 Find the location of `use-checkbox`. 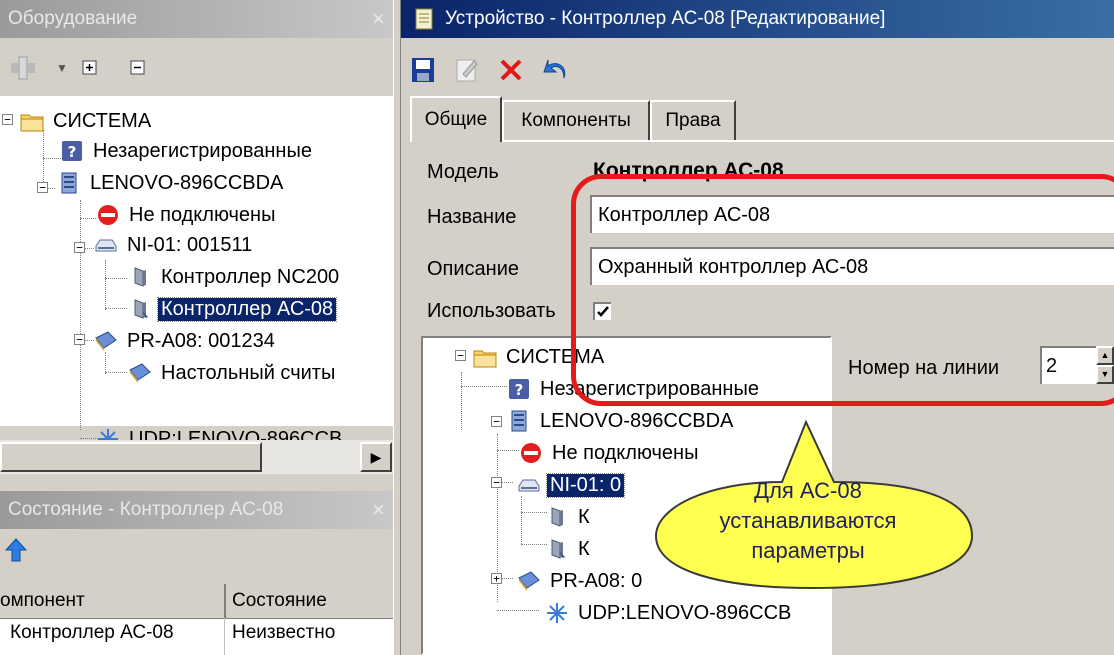

use-checkbox is located at coordinates (602, 311).